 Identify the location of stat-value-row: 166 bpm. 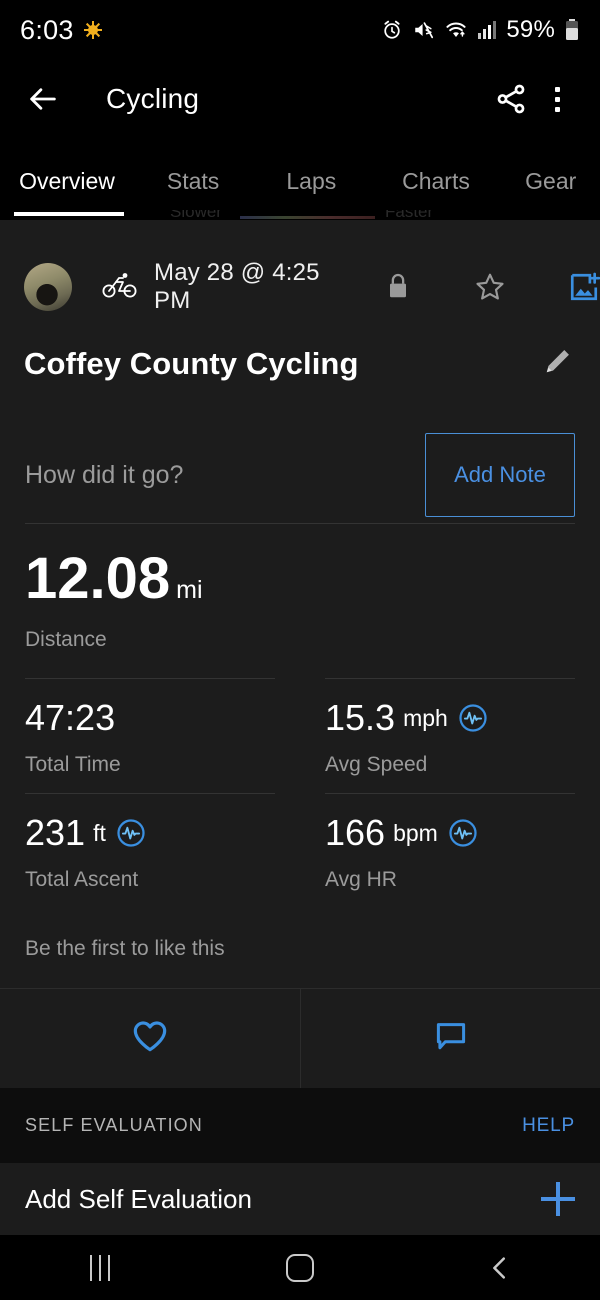
(462, 833).